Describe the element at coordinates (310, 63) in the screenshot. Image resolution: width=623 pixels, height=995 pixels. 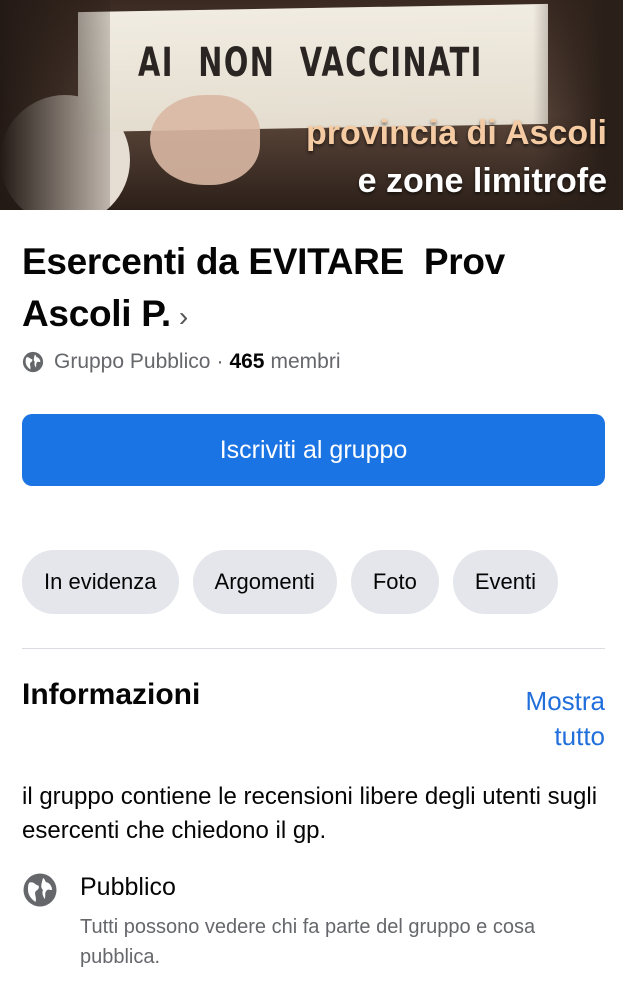
I see `cover-banner-text: AI NON VACCINATI` at that location.